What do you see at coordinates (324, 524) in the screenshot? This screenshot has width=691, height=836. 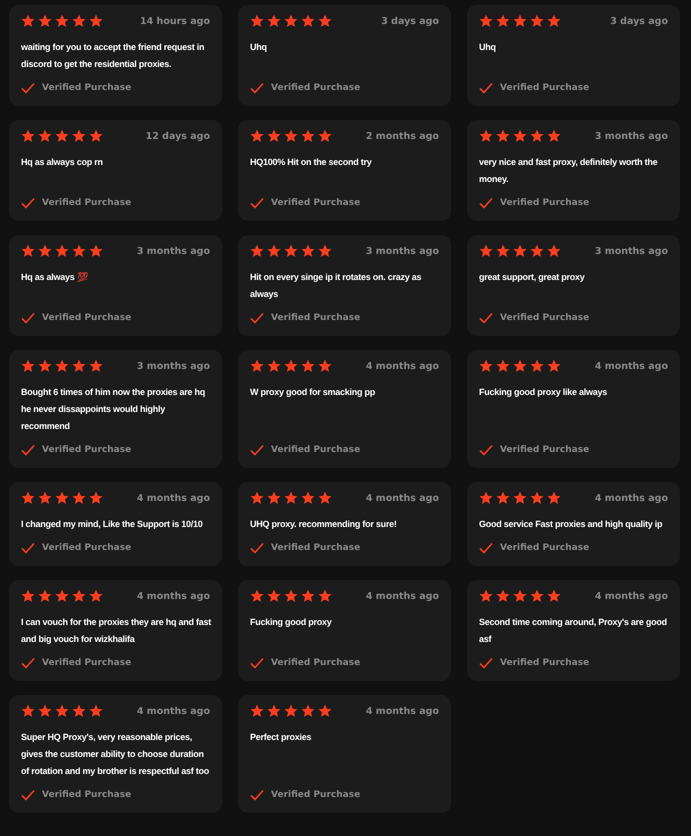 I see `review-text: UHQ proxy. recommending for sure!` at bounding box center [324, 524].